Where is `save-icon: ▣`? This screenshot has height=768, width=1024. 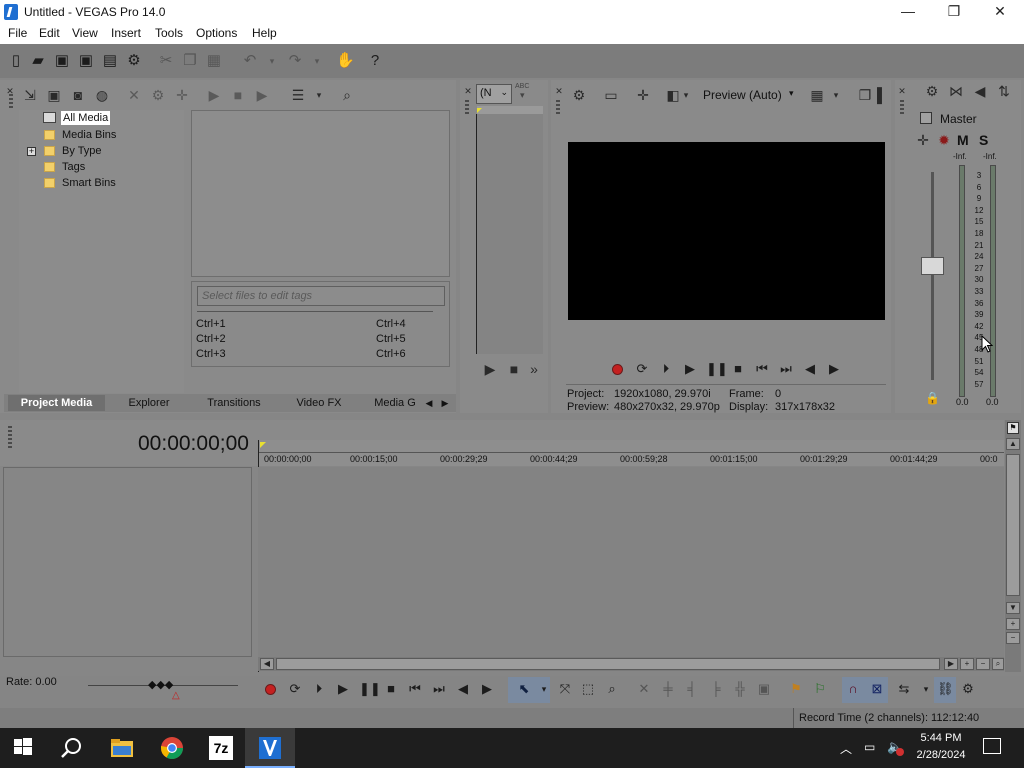
save-icon: ▣ is located at coordinates (62, 61).